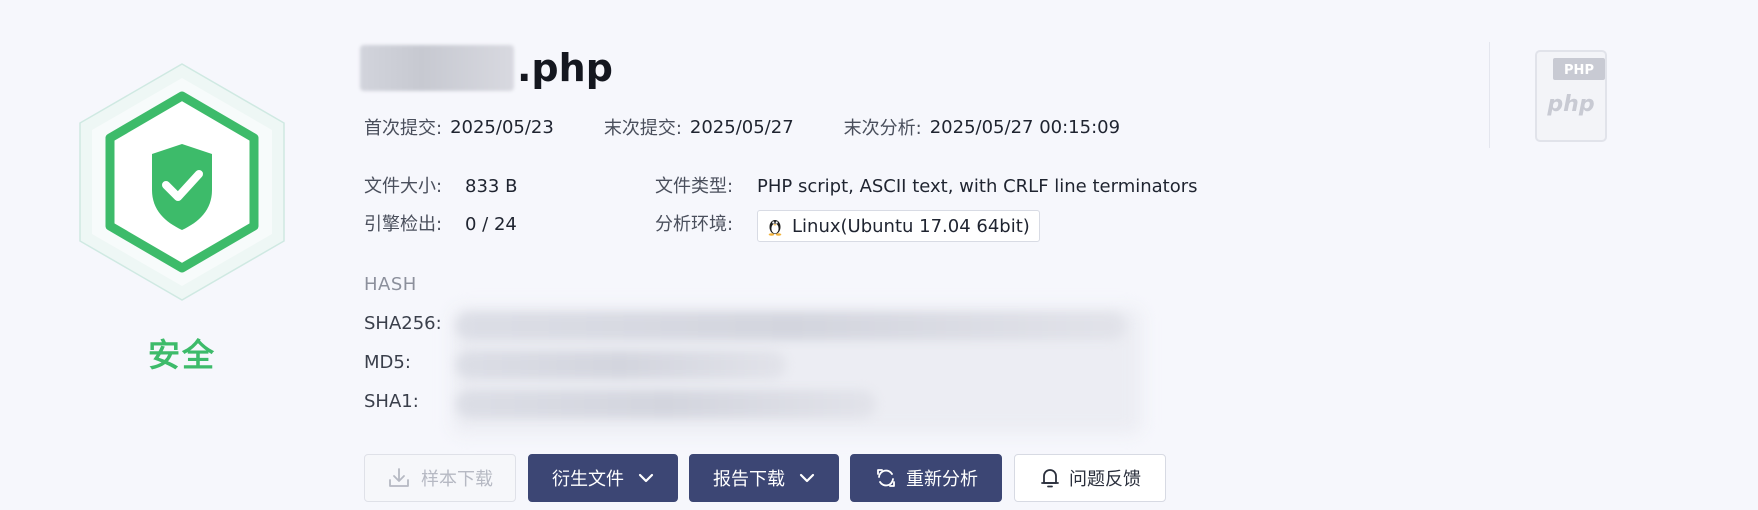 Image resolution: width=1758 pixels, height=510 pixels. What do you see at coordinates (403, 186) in the screenshot?
I see `file-size-label: 文件大小:` at bounding box center [403, 186].